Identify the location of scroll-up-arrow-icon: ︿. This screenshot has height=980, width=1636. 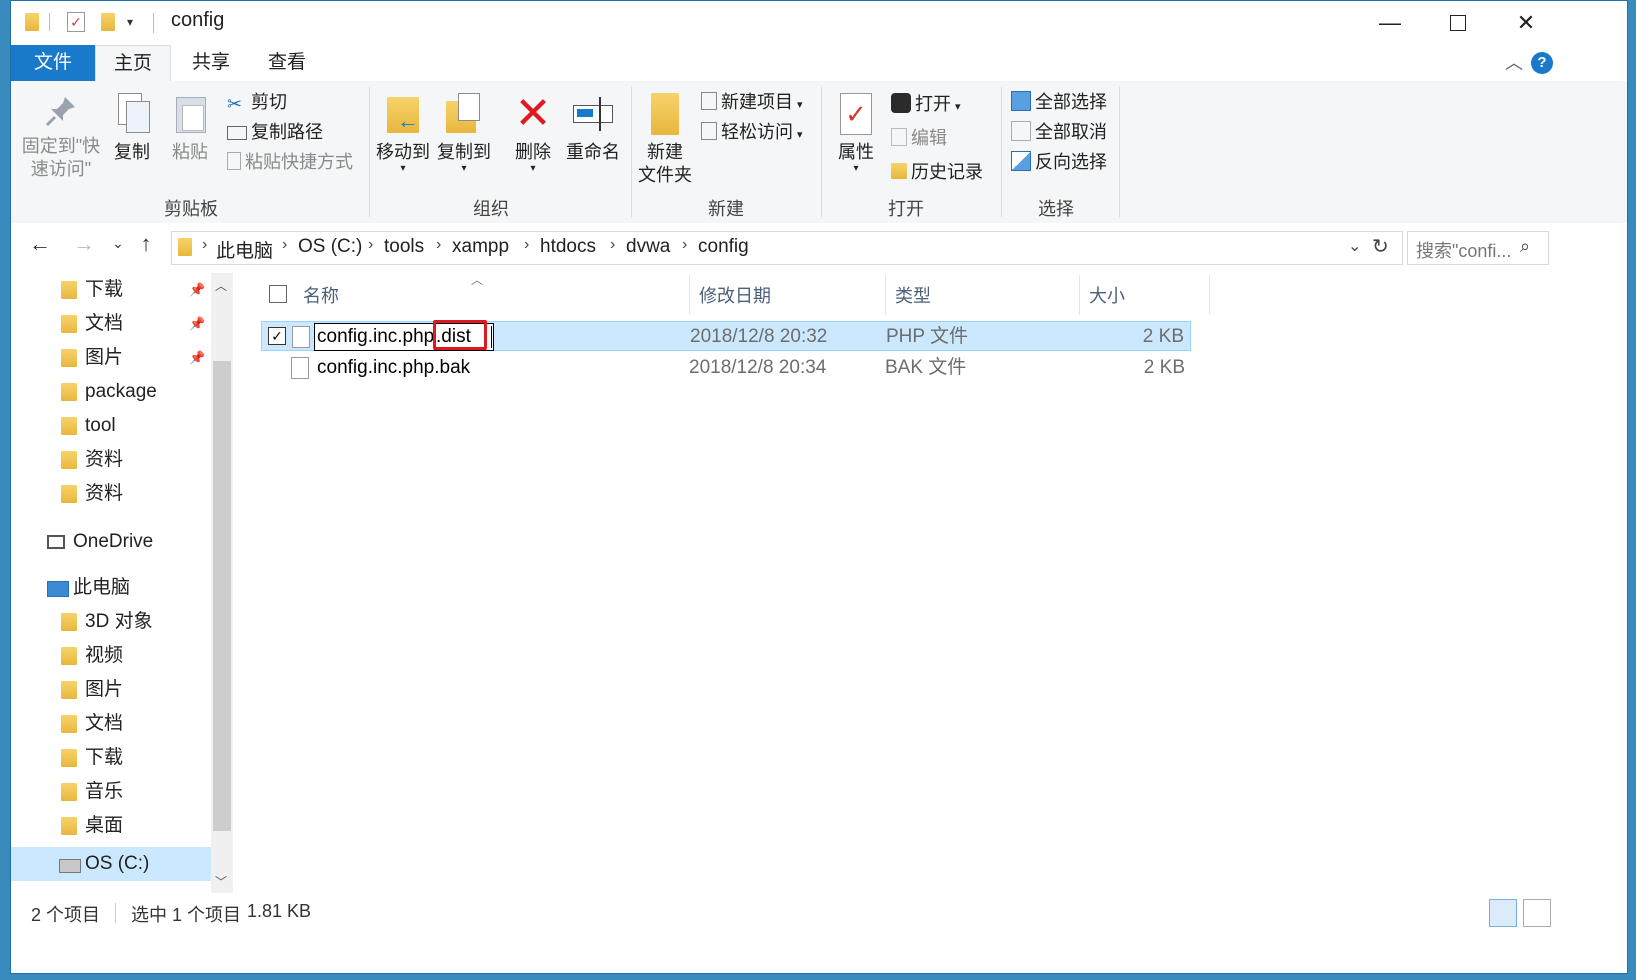
(221, 285).